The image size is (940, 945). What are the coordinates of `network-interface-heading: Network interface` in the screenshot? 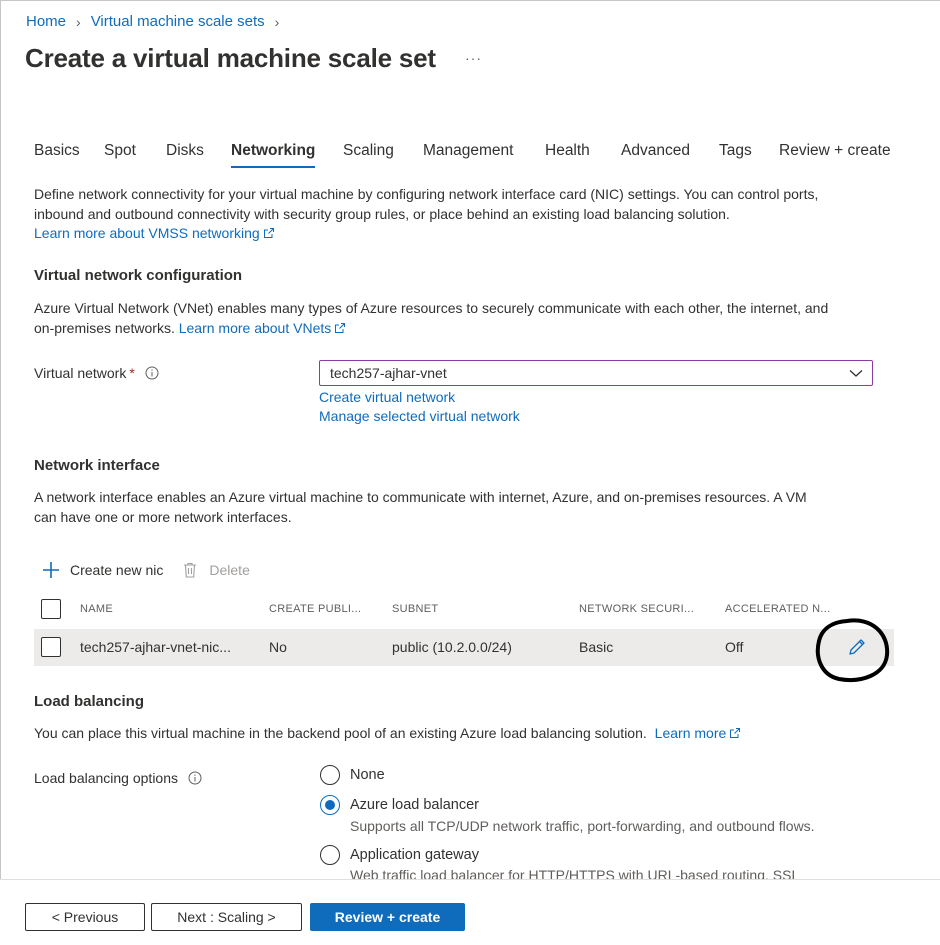 It's located at (97, 465).